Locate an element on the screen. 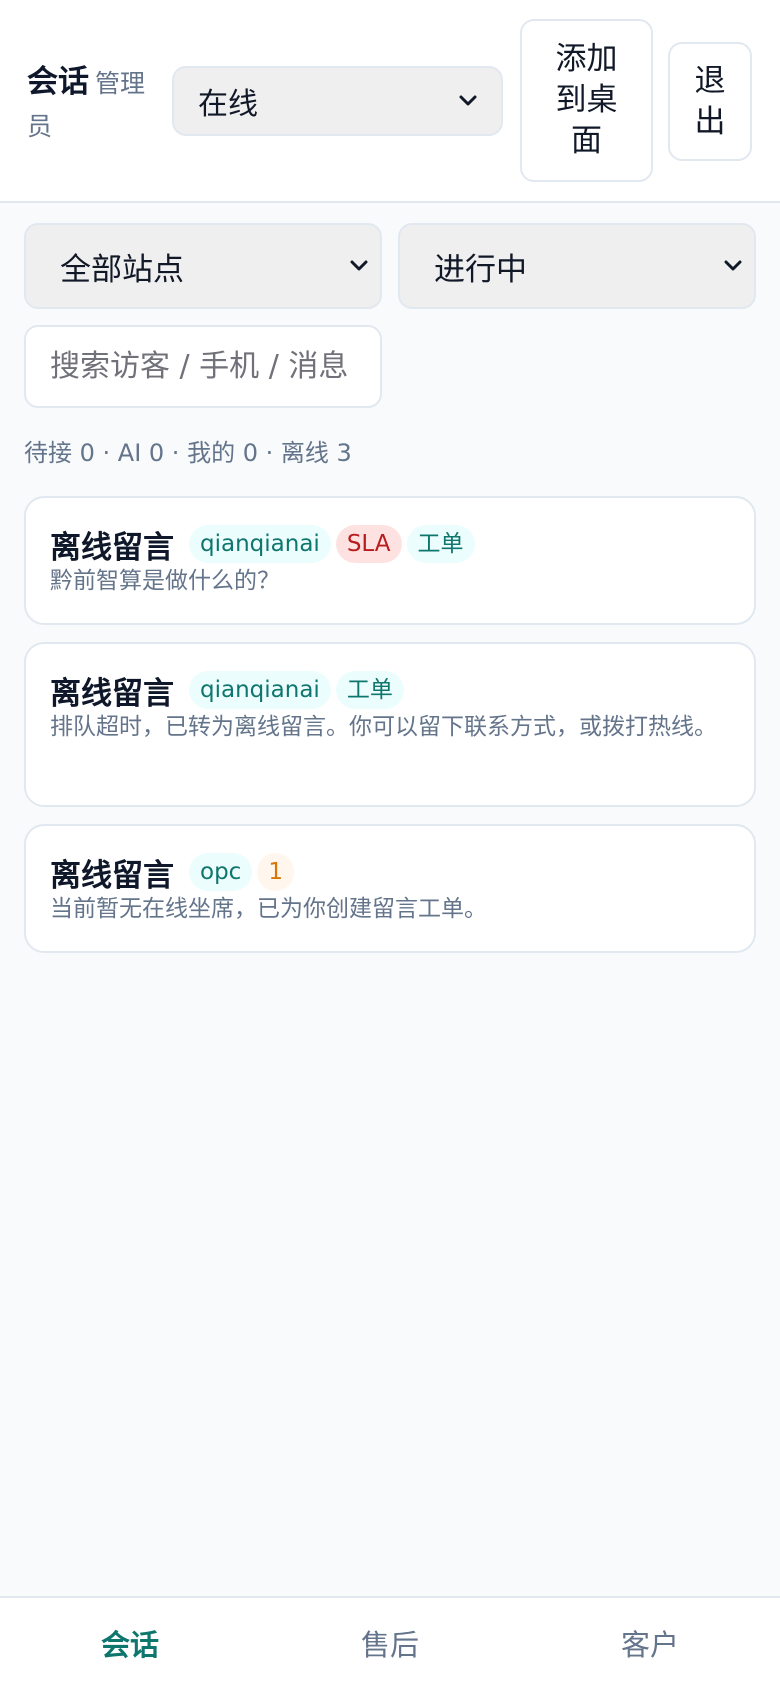 The height and width of the screenshot is (1688, 780). conversation-preview: 排队超时，已转为离线留言。你可以留下联系方式，或拨打热线。 is located at coordinates (383, 727).